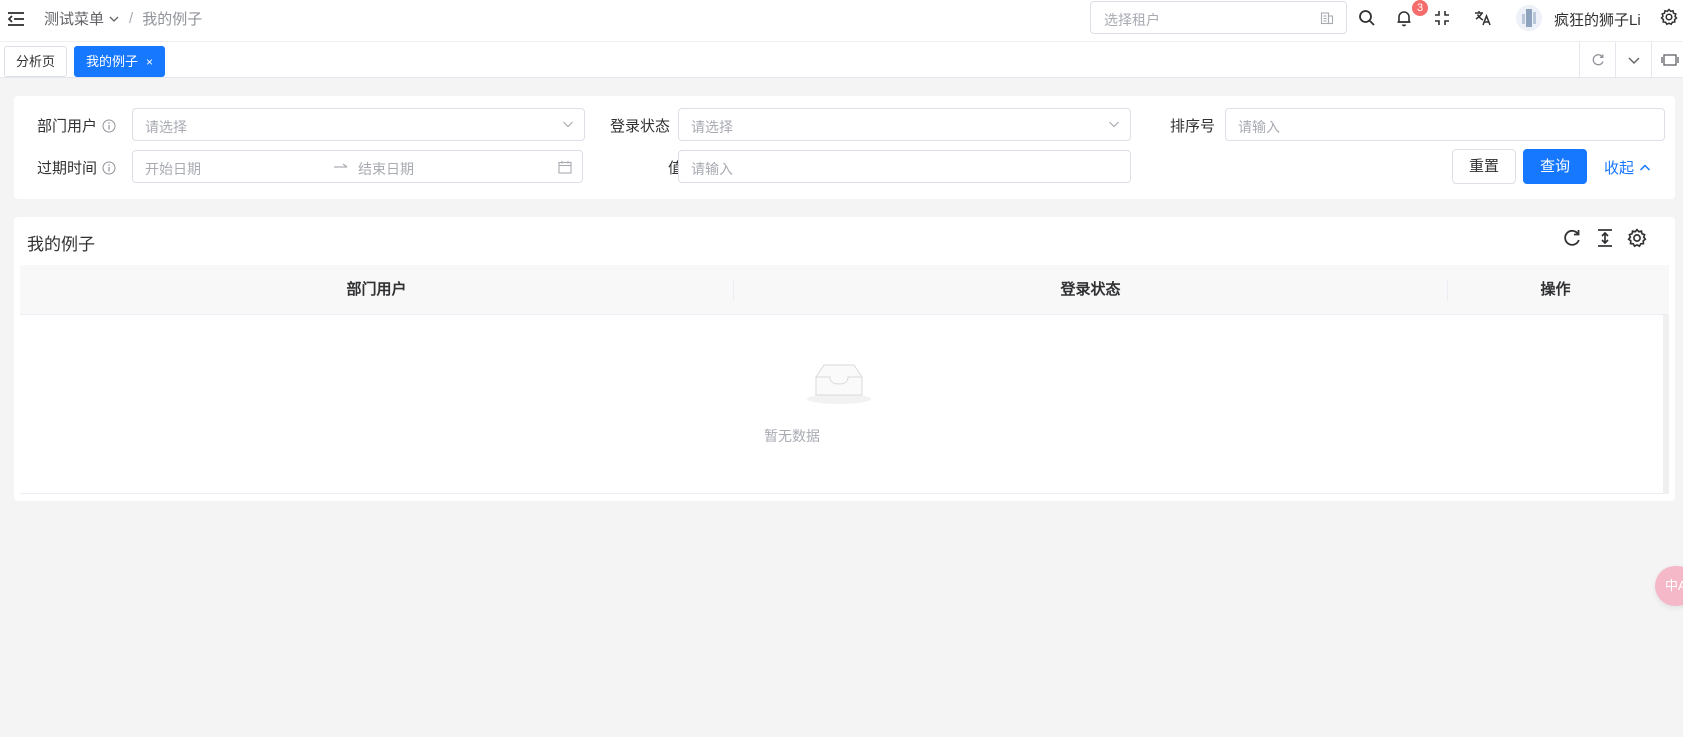  What do you see at coordinates (712, 127) in the screenshot?
I see `login-status-placeholder: 请选择` at bounding box center [712, 127].